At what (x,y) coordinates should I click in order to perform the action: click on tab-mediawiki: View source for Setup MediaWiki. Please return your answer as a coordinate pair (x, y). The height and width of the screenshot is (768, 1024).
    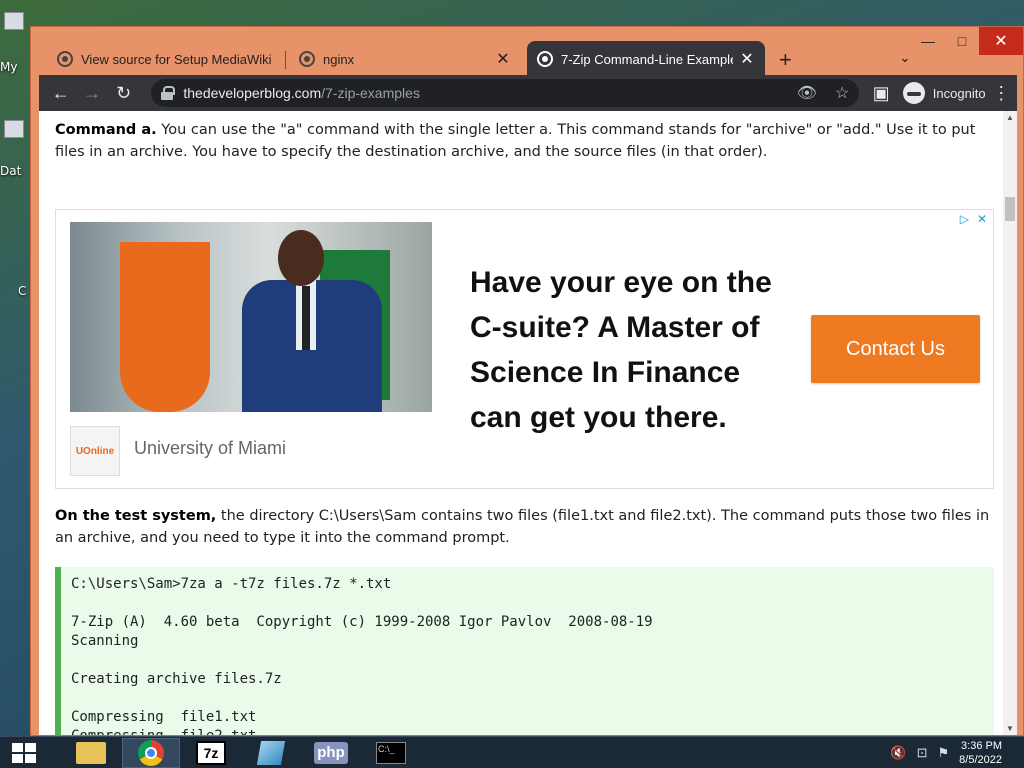
    Looking at the image, I should click on (164, 59).